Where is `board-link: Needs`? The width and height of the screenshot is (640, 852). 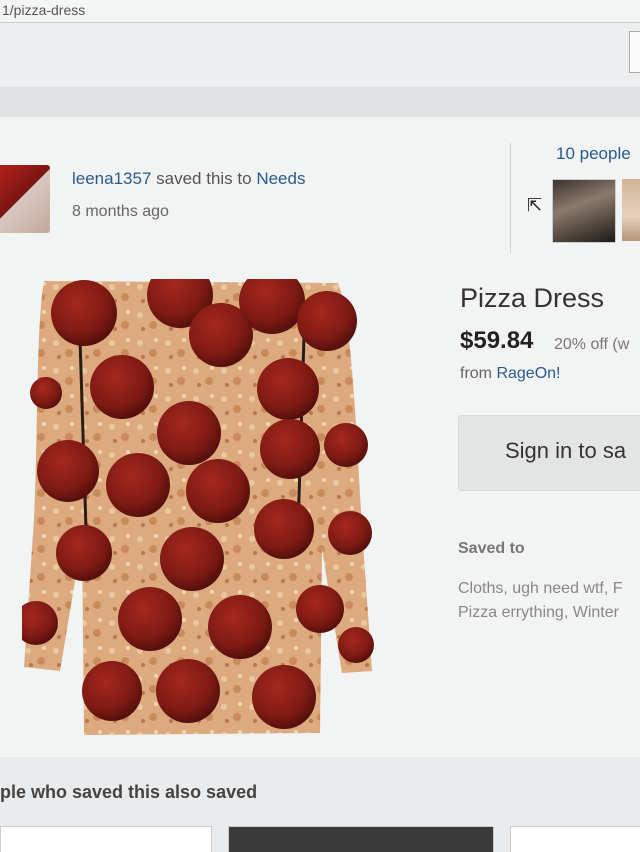 board-link: Needs is located at coordinates (280, 178).